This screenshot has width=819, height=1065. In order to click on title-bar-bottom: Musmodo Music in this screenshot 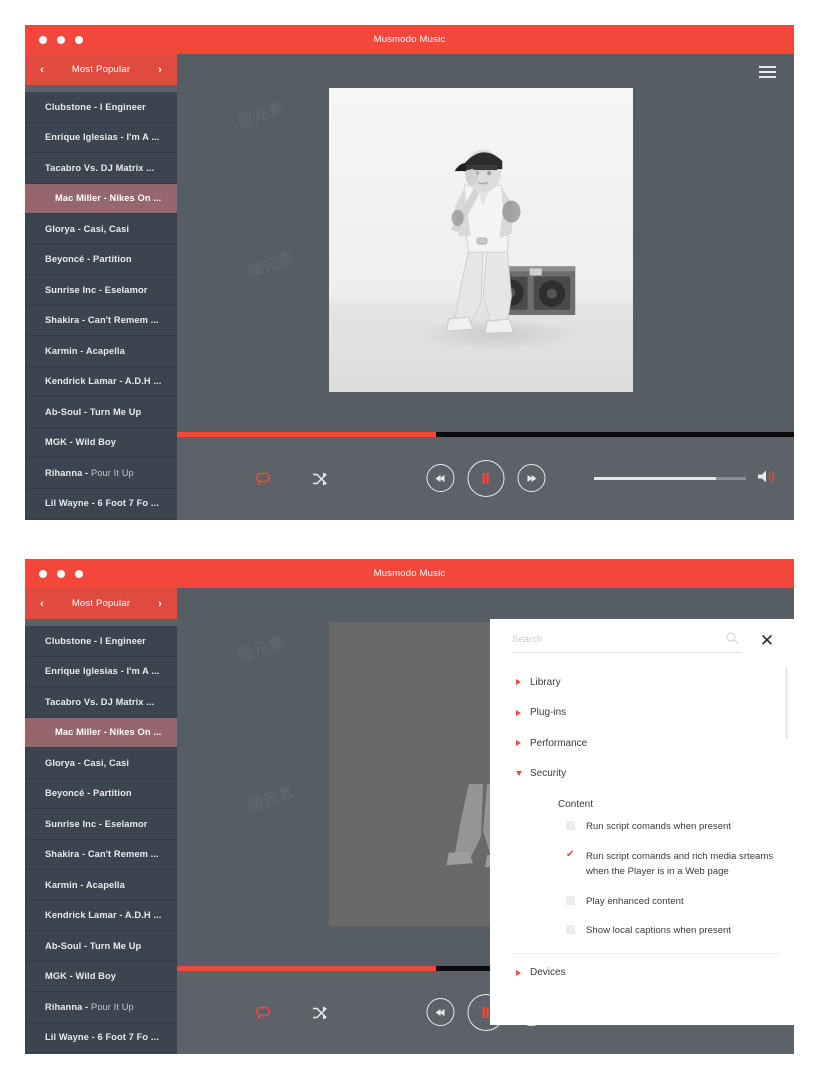, I will do `click(409, 573)`.